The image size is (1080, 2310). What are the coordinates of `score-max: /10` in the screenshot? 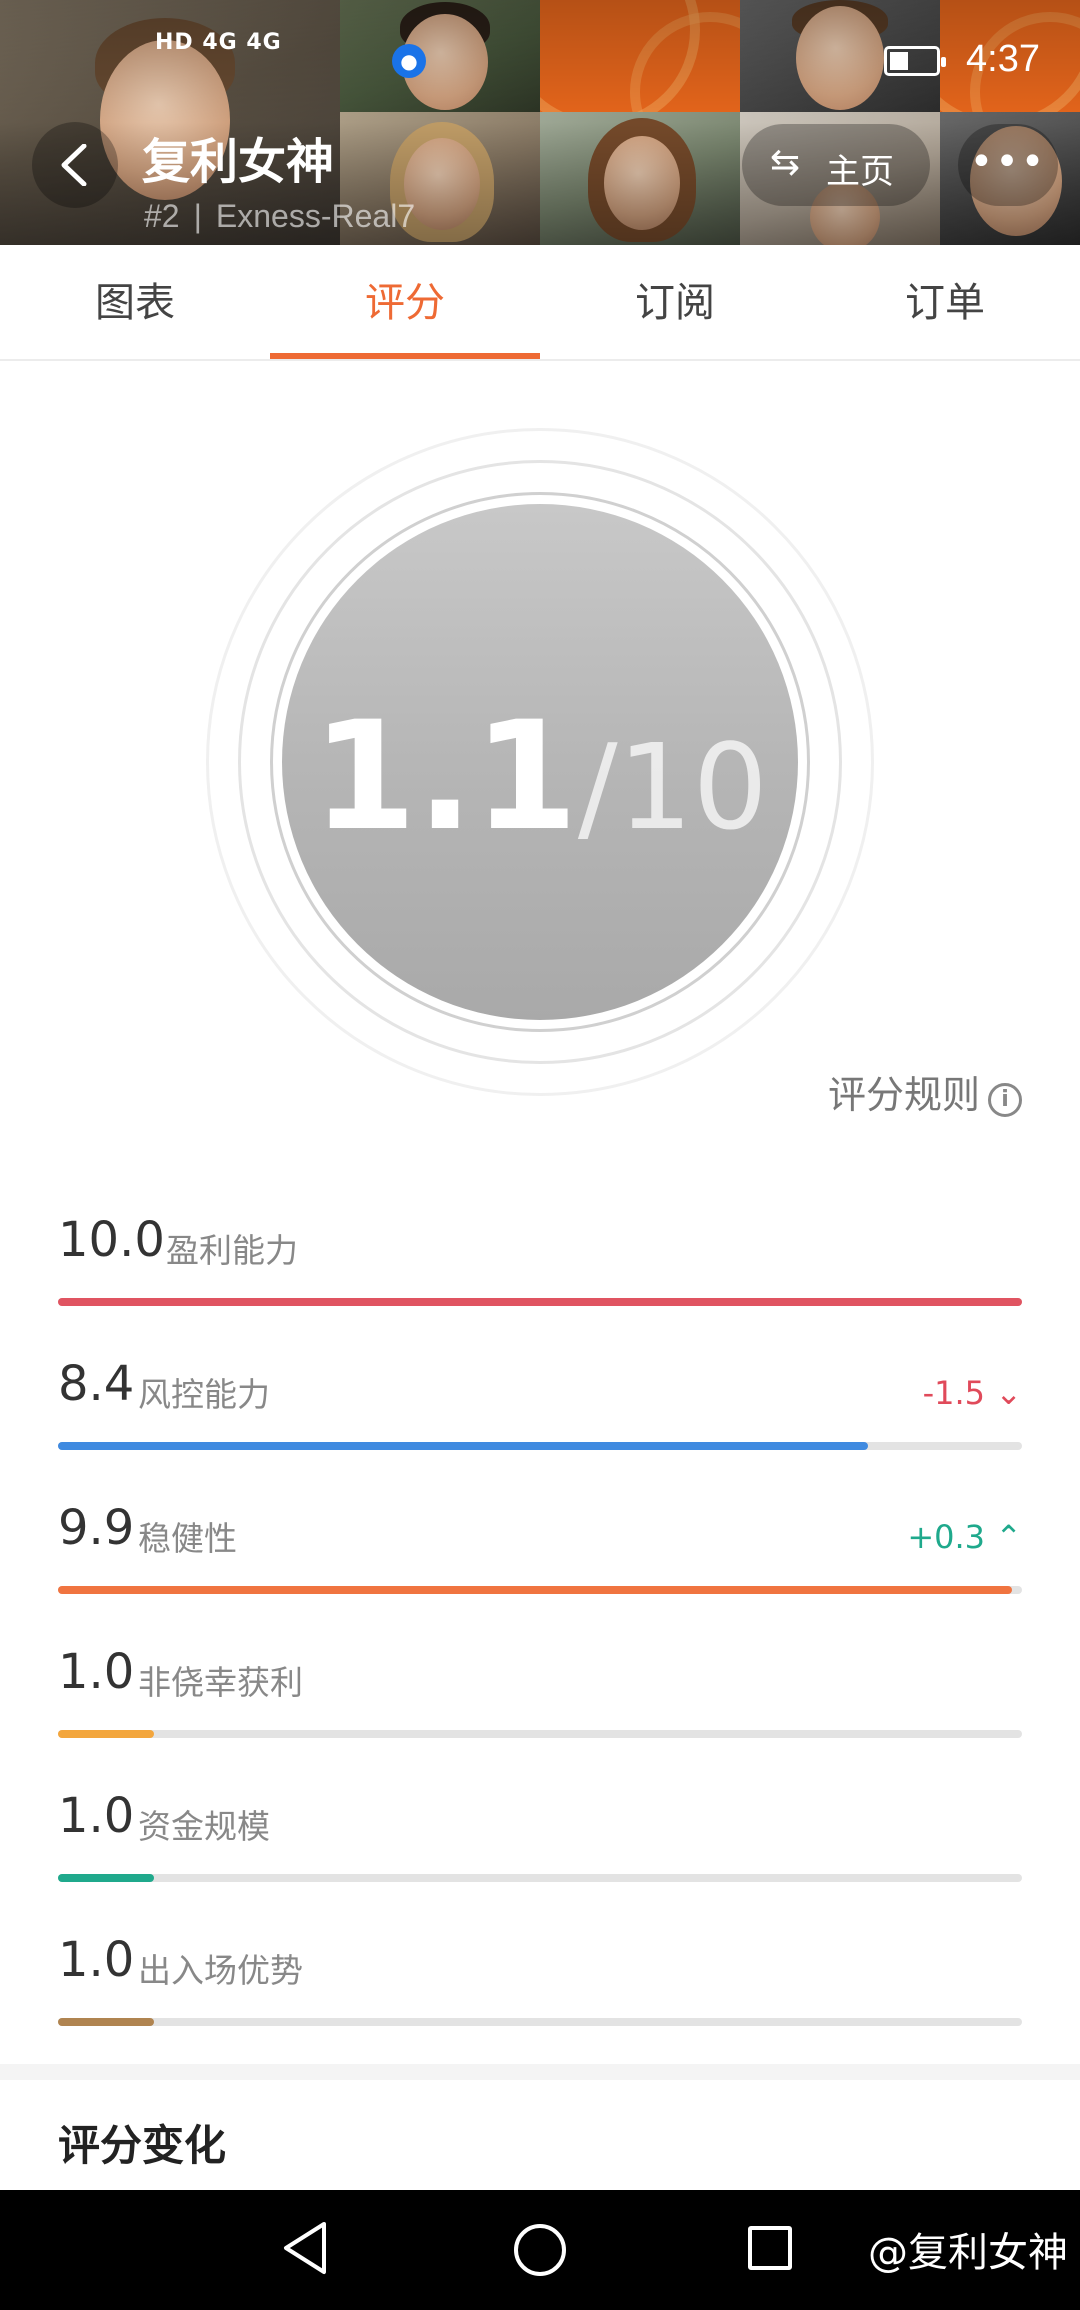 It's located at (672, 787).